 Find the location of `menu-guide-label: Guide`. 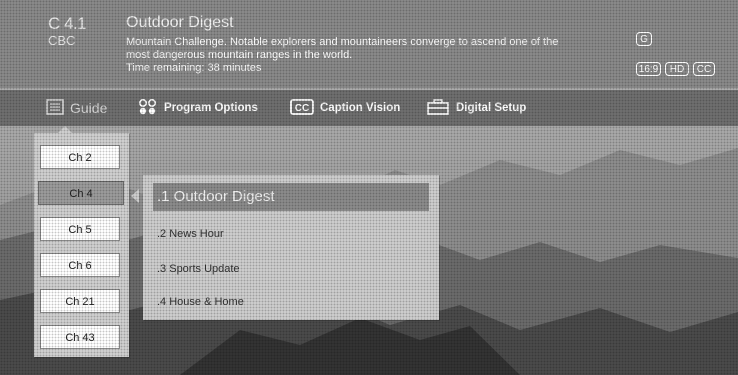

menu-guide-label: Guide is located at coordinates (89, 108).